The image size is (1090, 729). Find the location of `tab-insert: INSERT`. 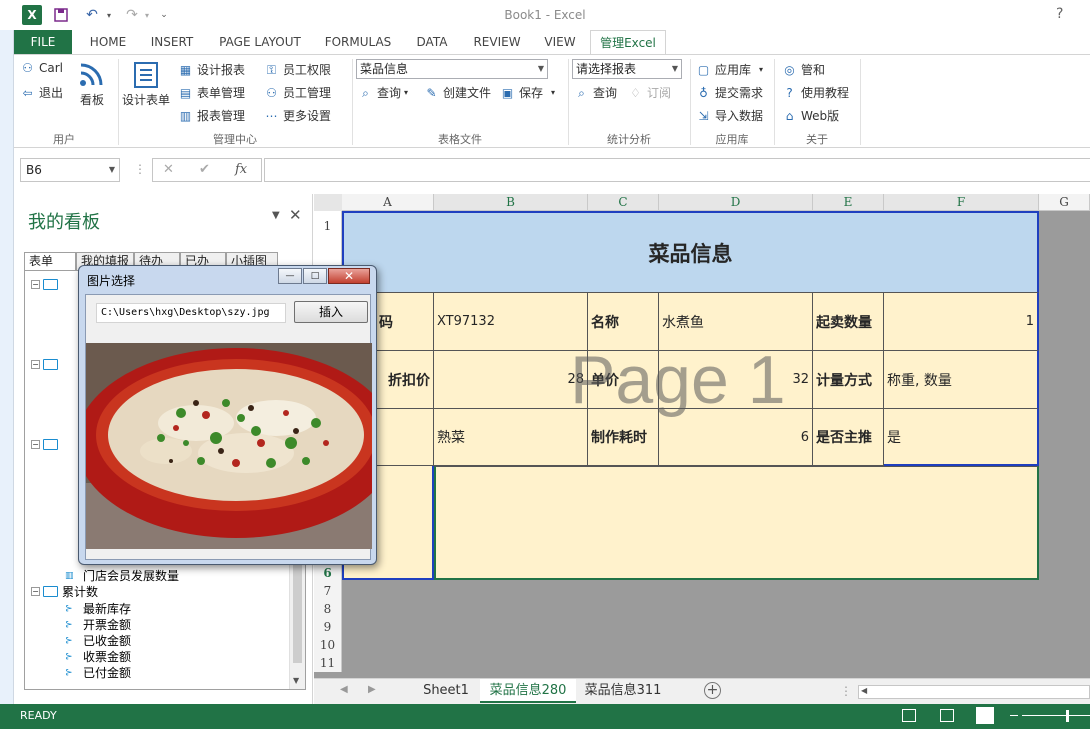

tab-insert: INSERT is located at coordinates (172, 42).